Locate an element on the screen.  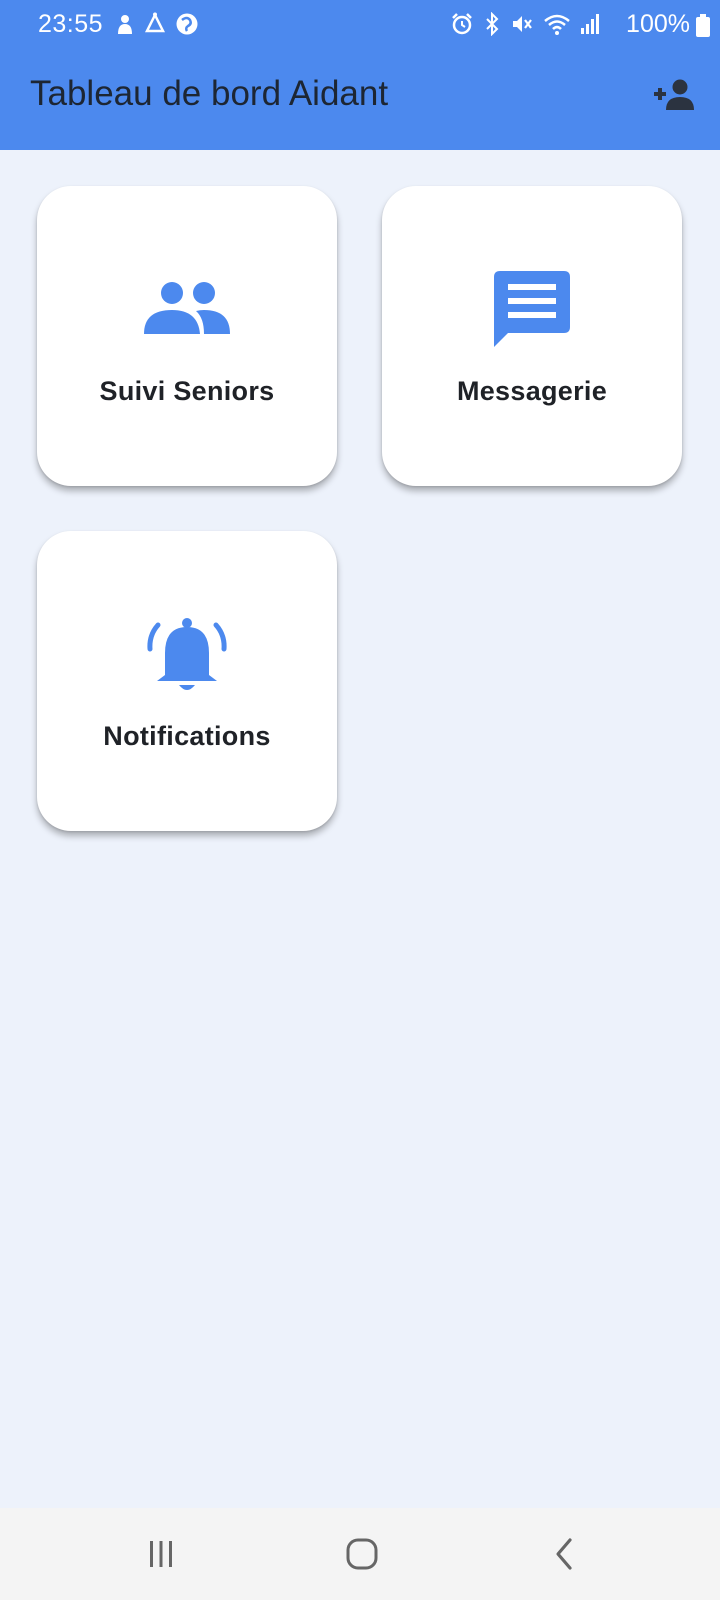
status-right-icons is located at coordinates (525, 26).